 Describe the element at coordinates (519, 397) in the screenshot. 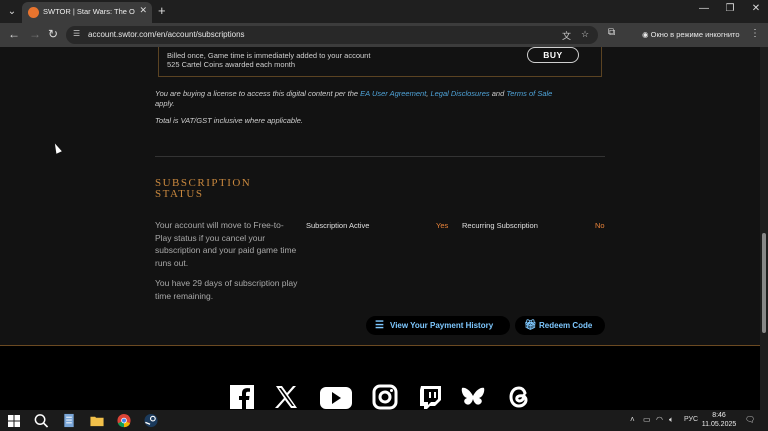

I see `threads-icon` at that location.